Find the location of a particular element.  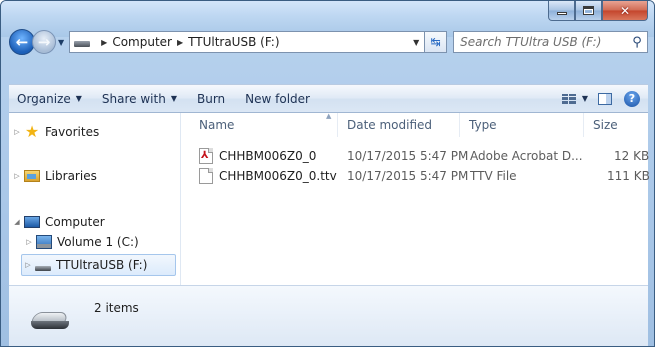

collapse-icon: ◢ is located at coordinates (17, 222).